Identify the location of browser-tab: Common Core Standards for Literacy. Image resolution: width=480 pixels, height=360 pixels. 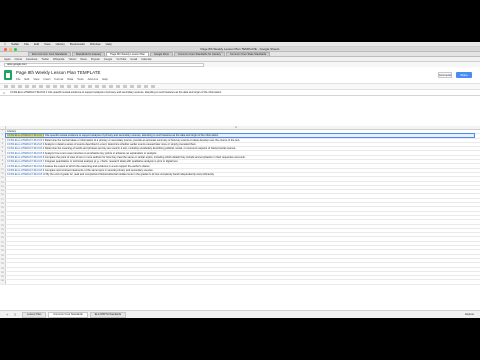
(199, 54).